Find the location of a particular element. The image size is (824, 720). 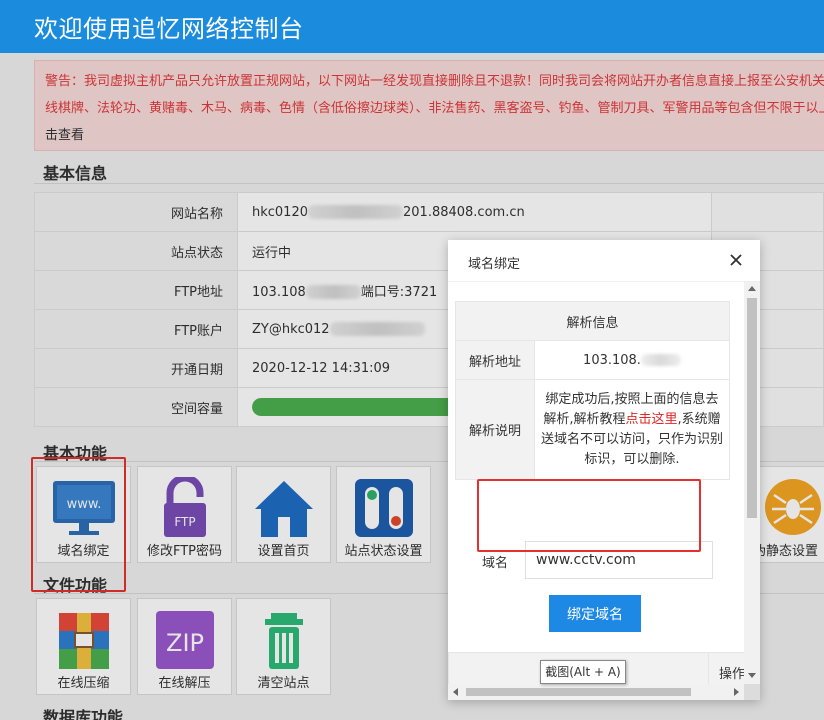

scroll-right-arrow-icon is located at coordinates (736, 692).